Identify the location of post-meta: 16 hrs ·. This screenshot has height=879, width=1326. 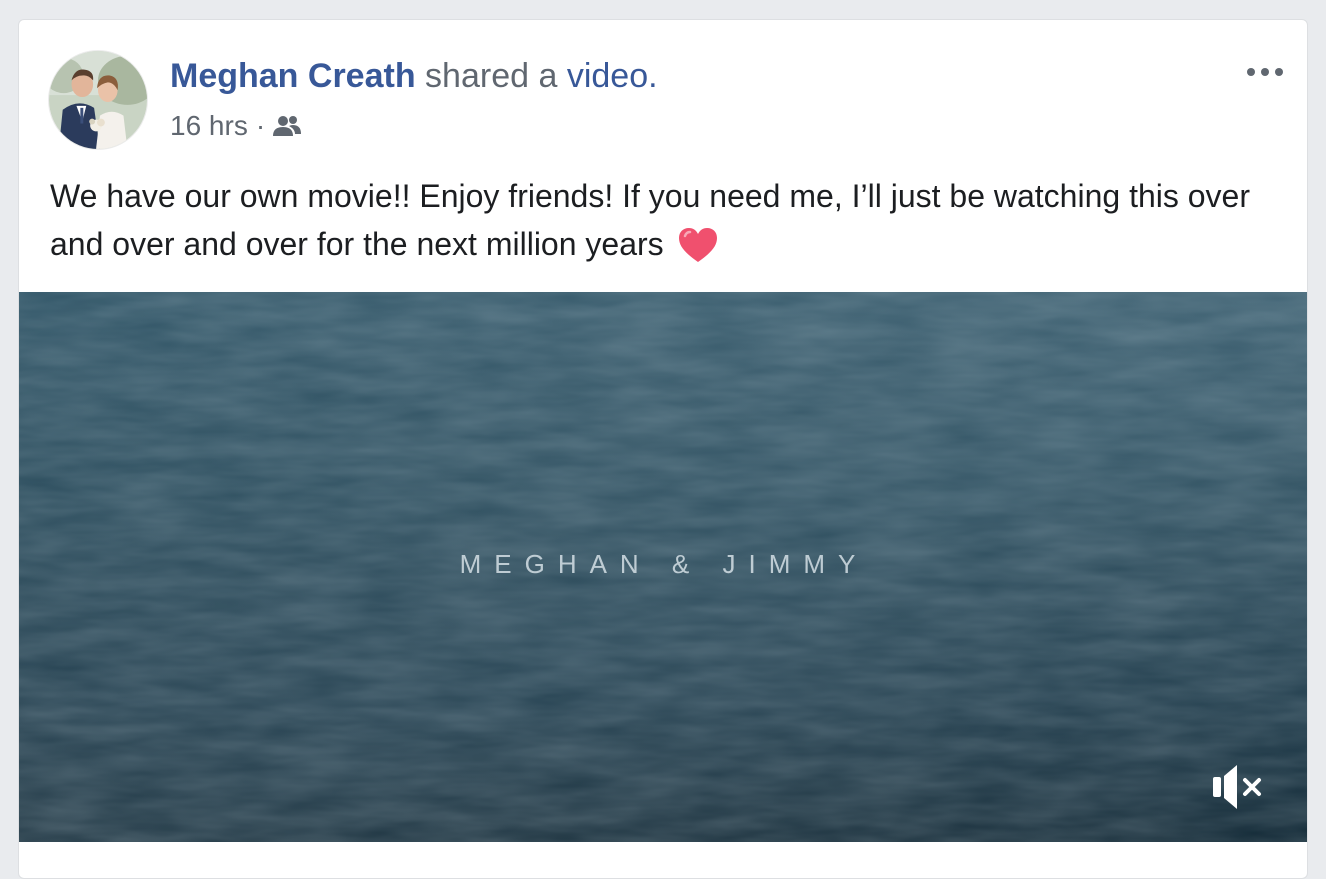
(236, 126).